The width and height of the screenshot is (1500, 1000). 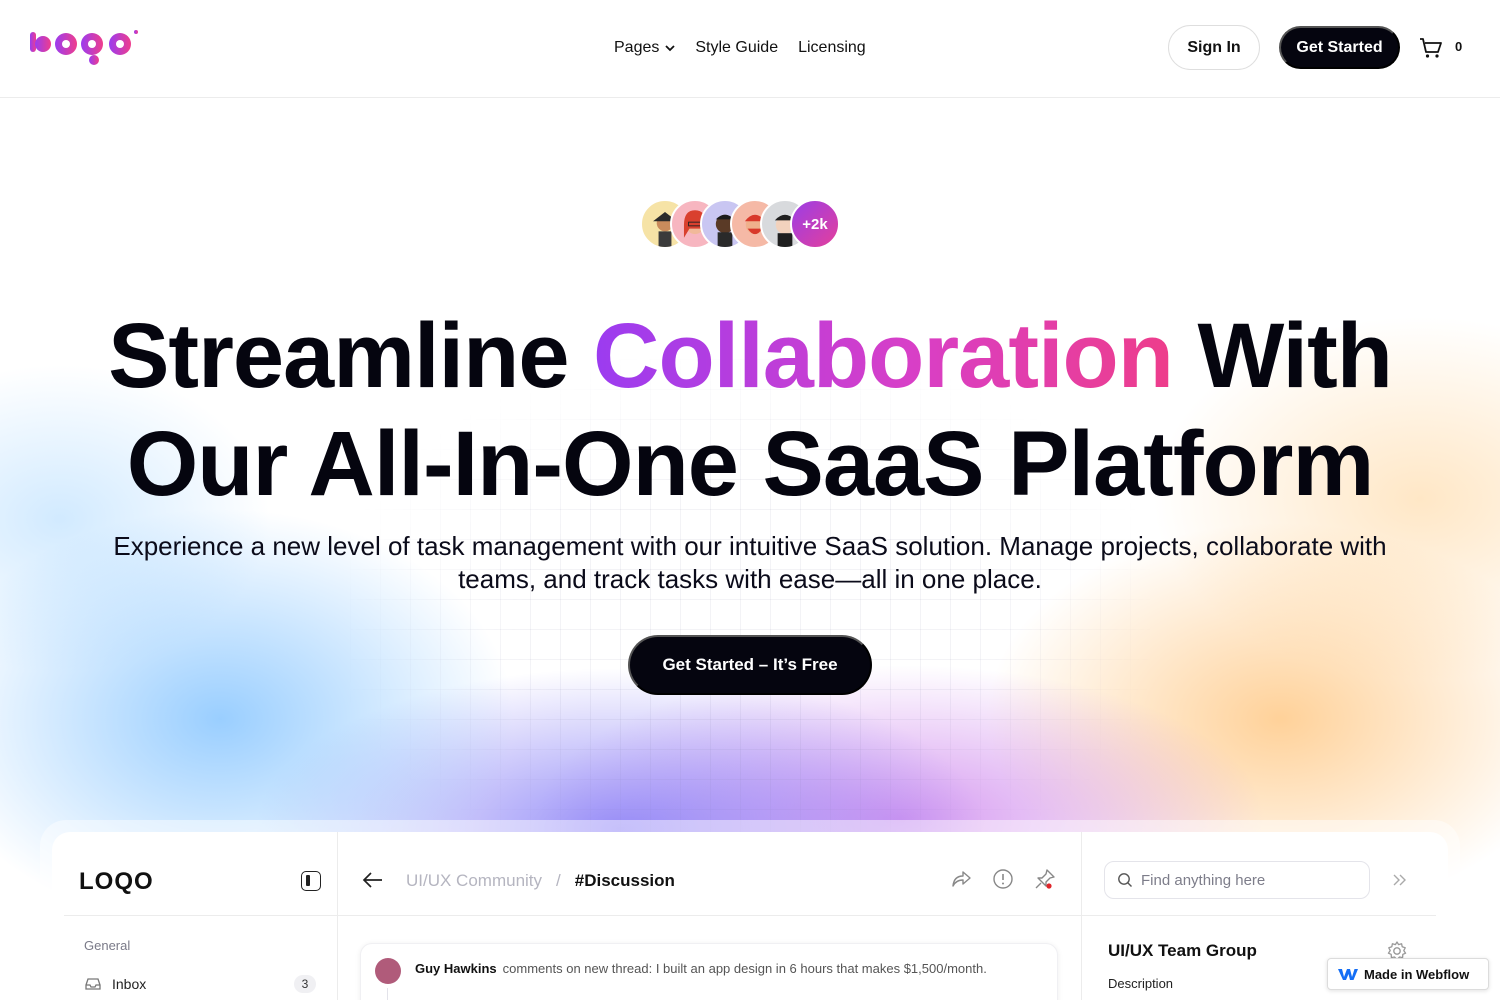 What do you see at coordinates (474, 881) in the screenshot?
I see `breadcrumb-parent: UI/UX Community` at bounding box center [474, 881].